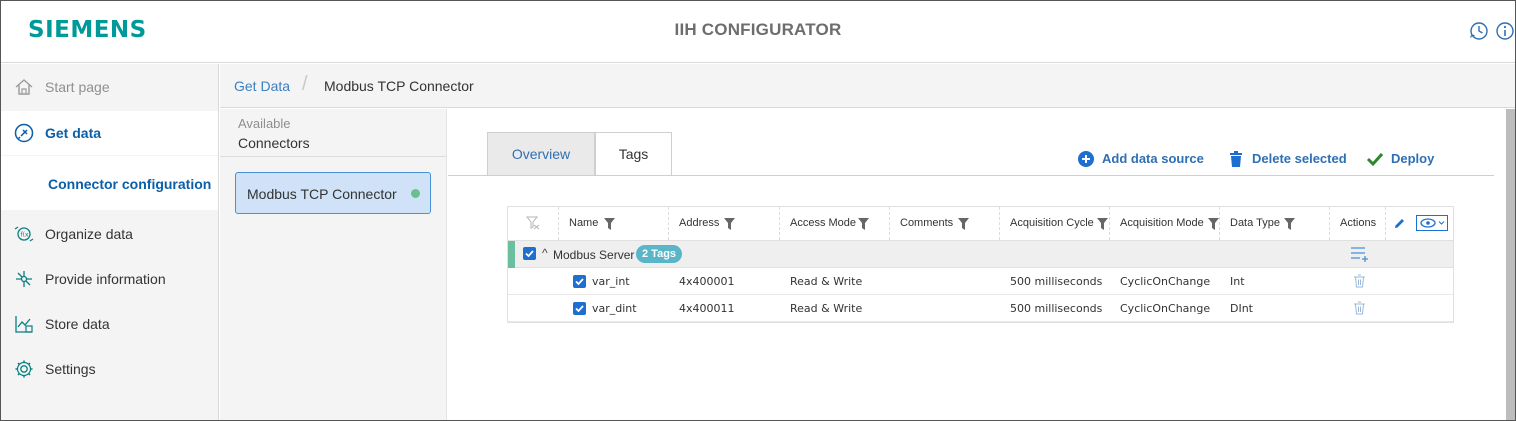  I want to click on breadcrumb-current: Modbus TCP Connector, so click(399, 86).